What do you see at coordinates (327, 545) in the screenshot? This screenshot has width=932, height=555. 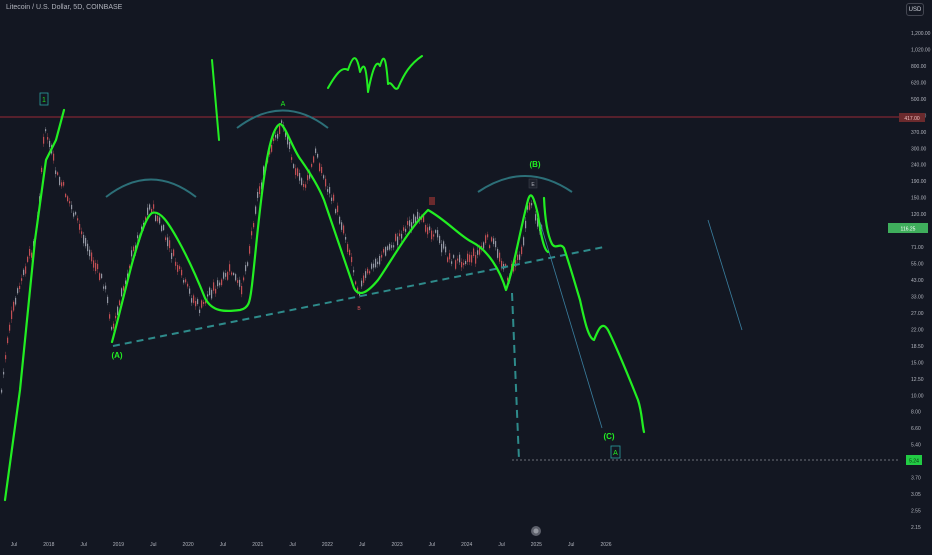 I see `time-tick-label: 2022` at bounding box center [327, 545].